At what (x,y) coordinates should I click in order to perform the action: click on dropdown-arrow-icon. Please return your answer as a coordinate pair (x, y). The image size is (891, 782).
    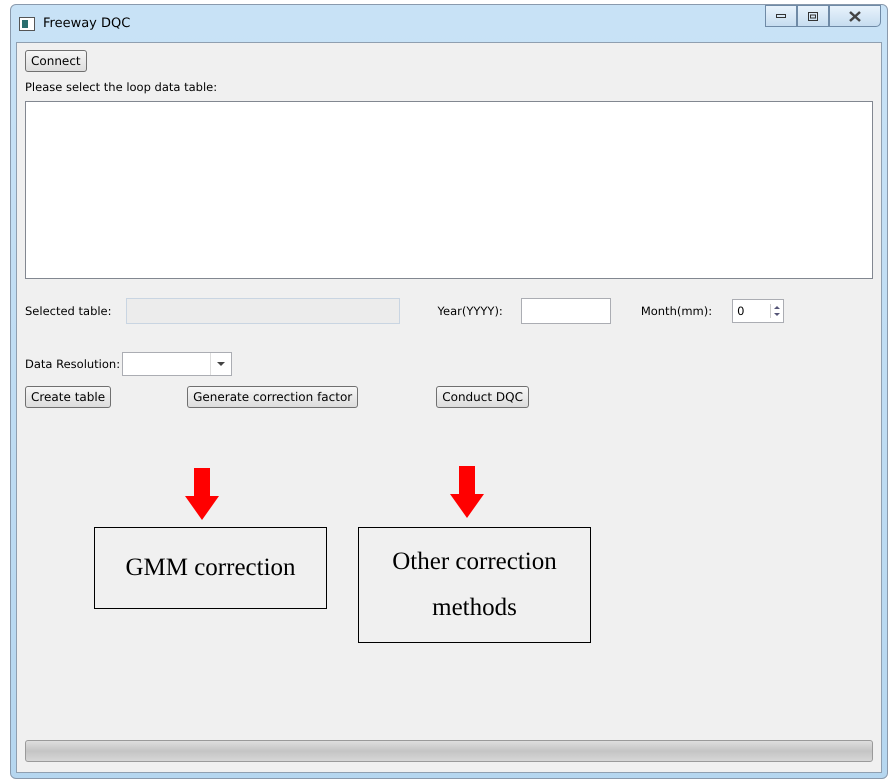
    Looking at the image, I should click on (221, 364).